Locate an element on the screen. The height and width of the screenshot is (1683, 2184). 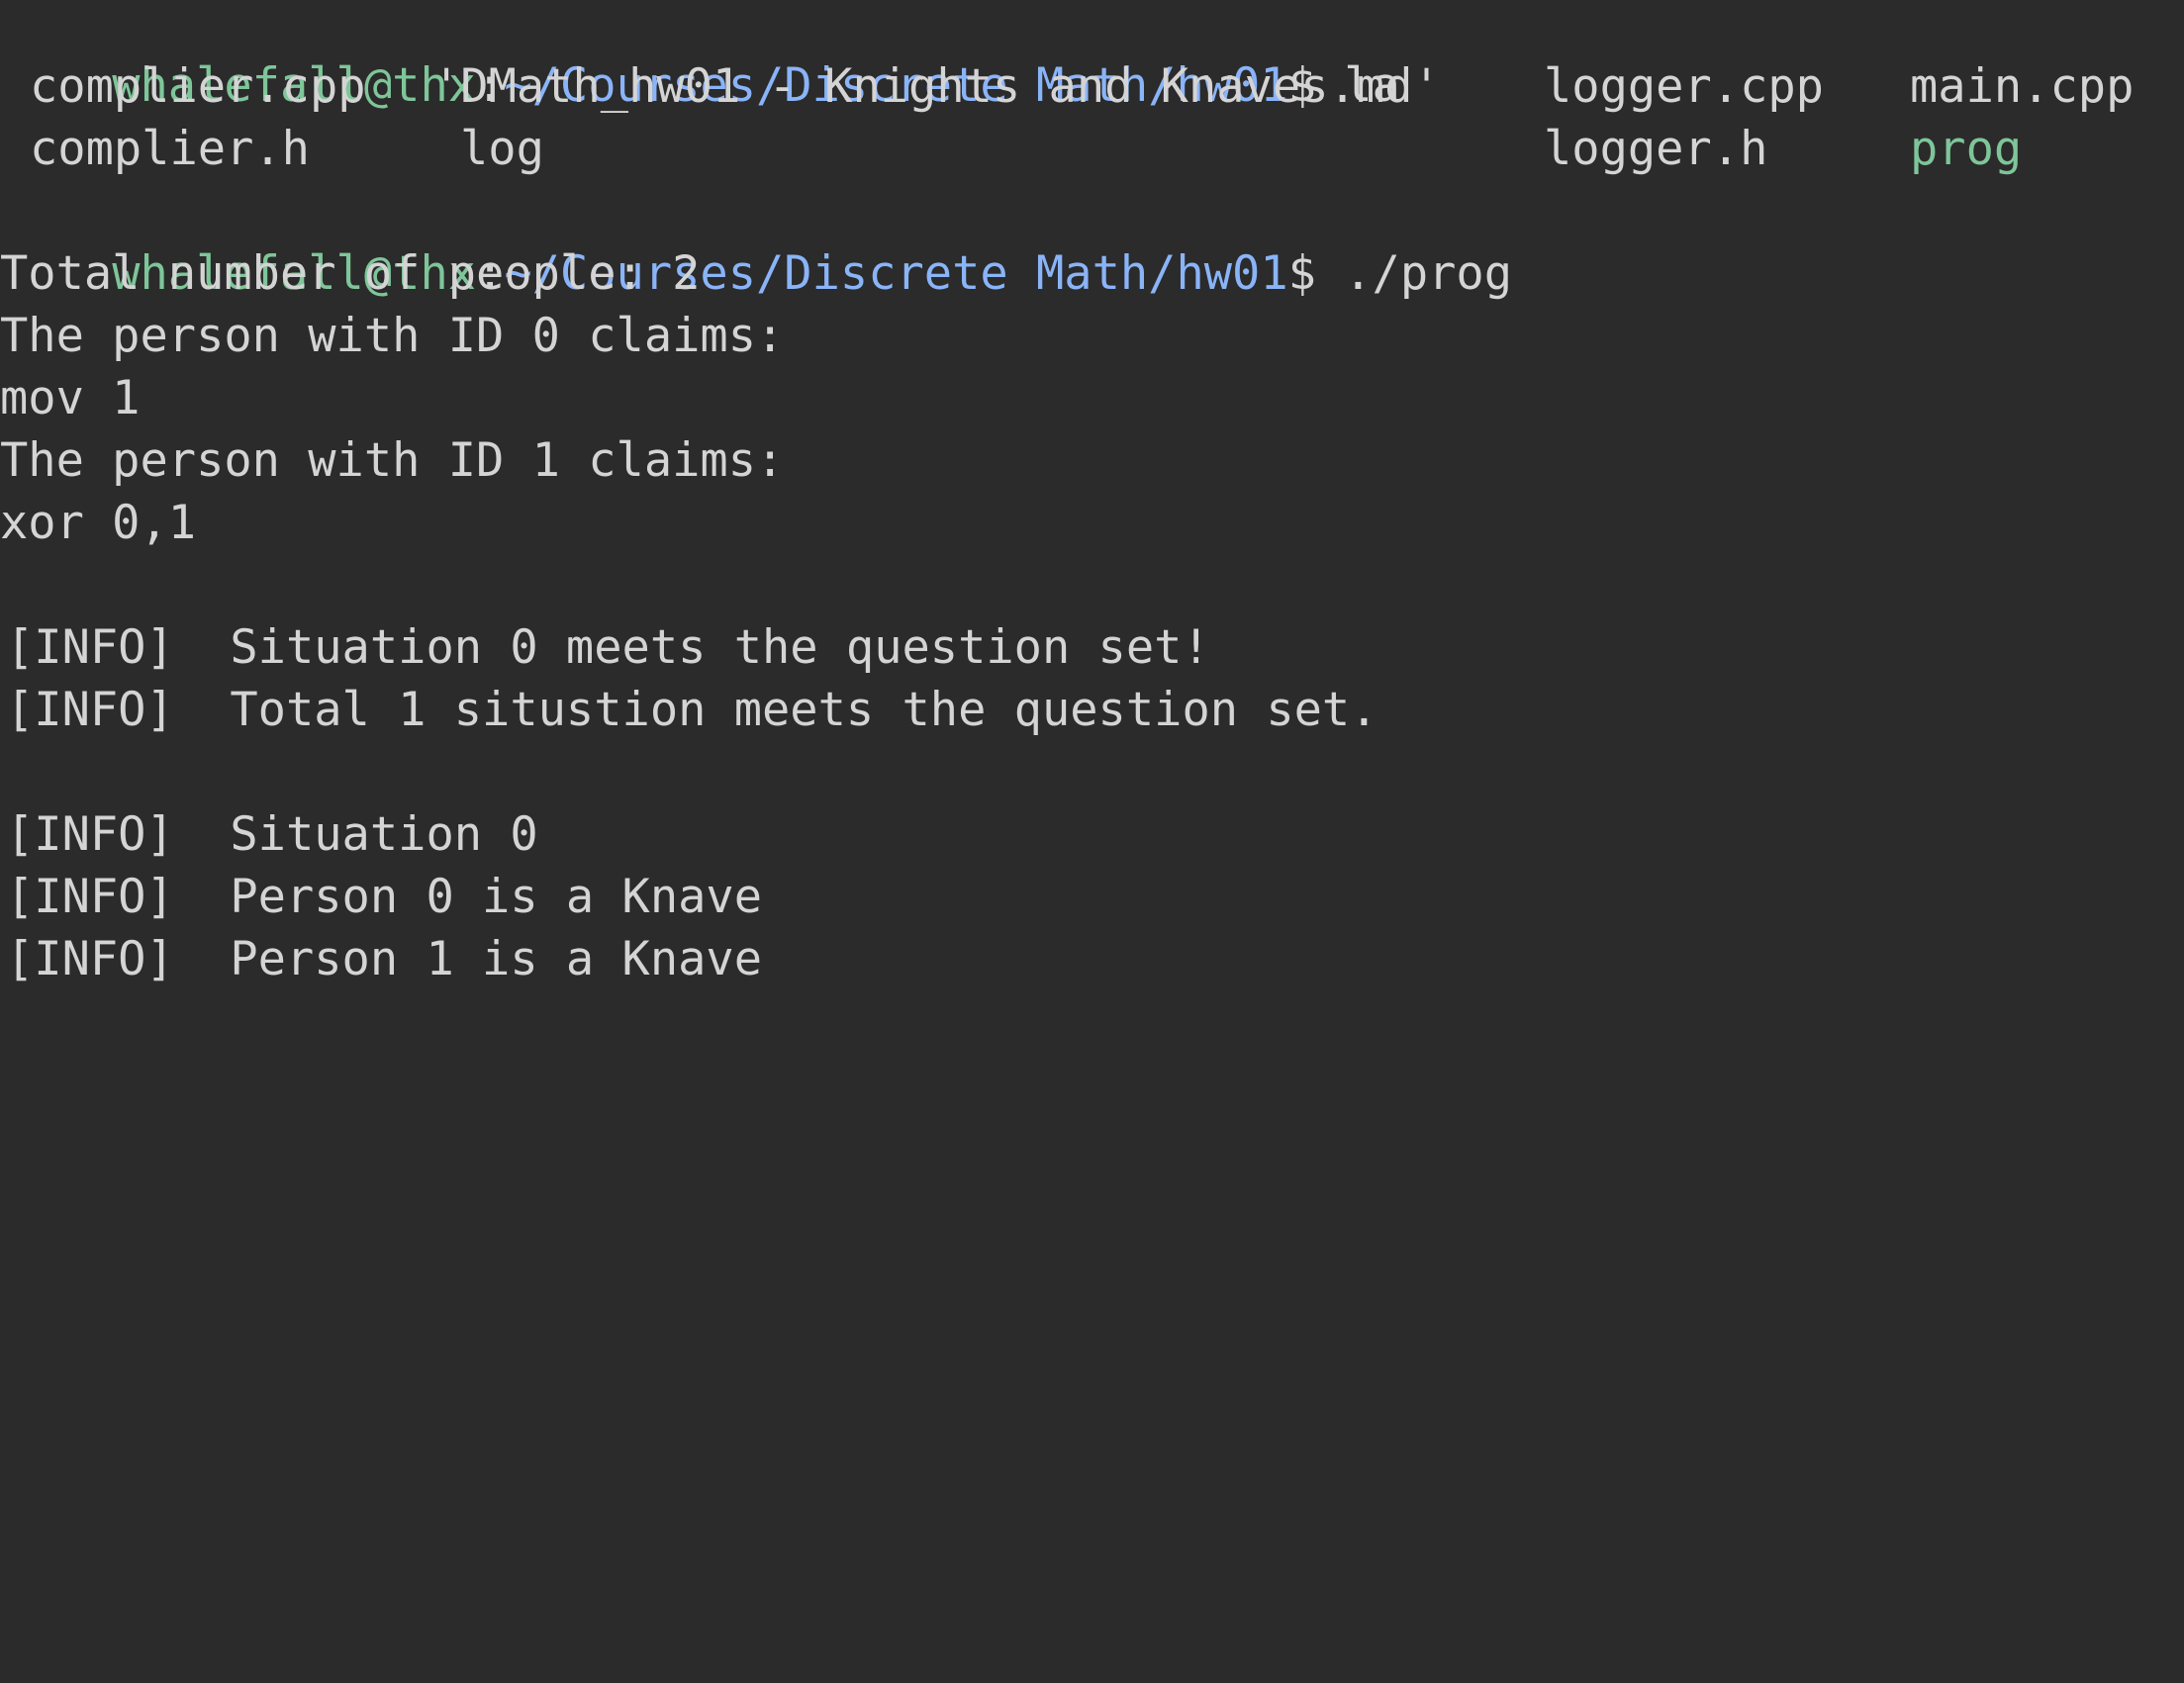
output-line: Total number of people: 2 is located at coordinates (350, 273).